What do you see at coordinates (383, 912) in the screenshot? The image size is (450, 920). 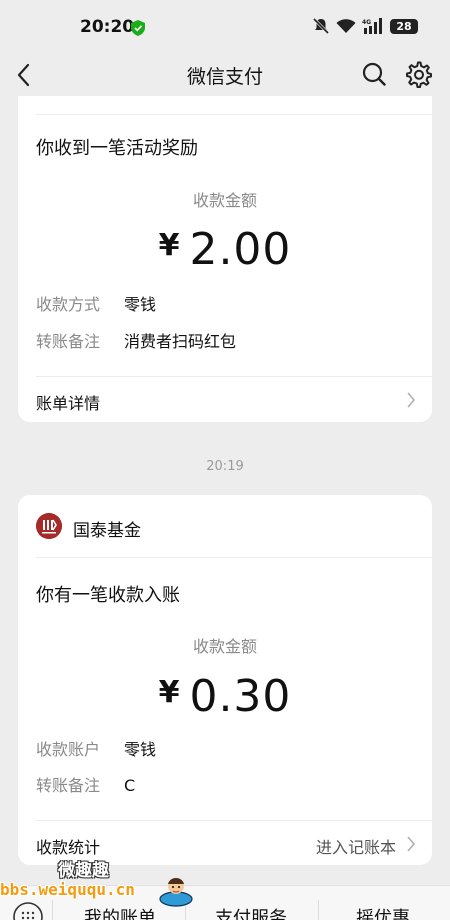 I see `menu-shake-offers: 摇优惠` at bounding box center [383, 912].